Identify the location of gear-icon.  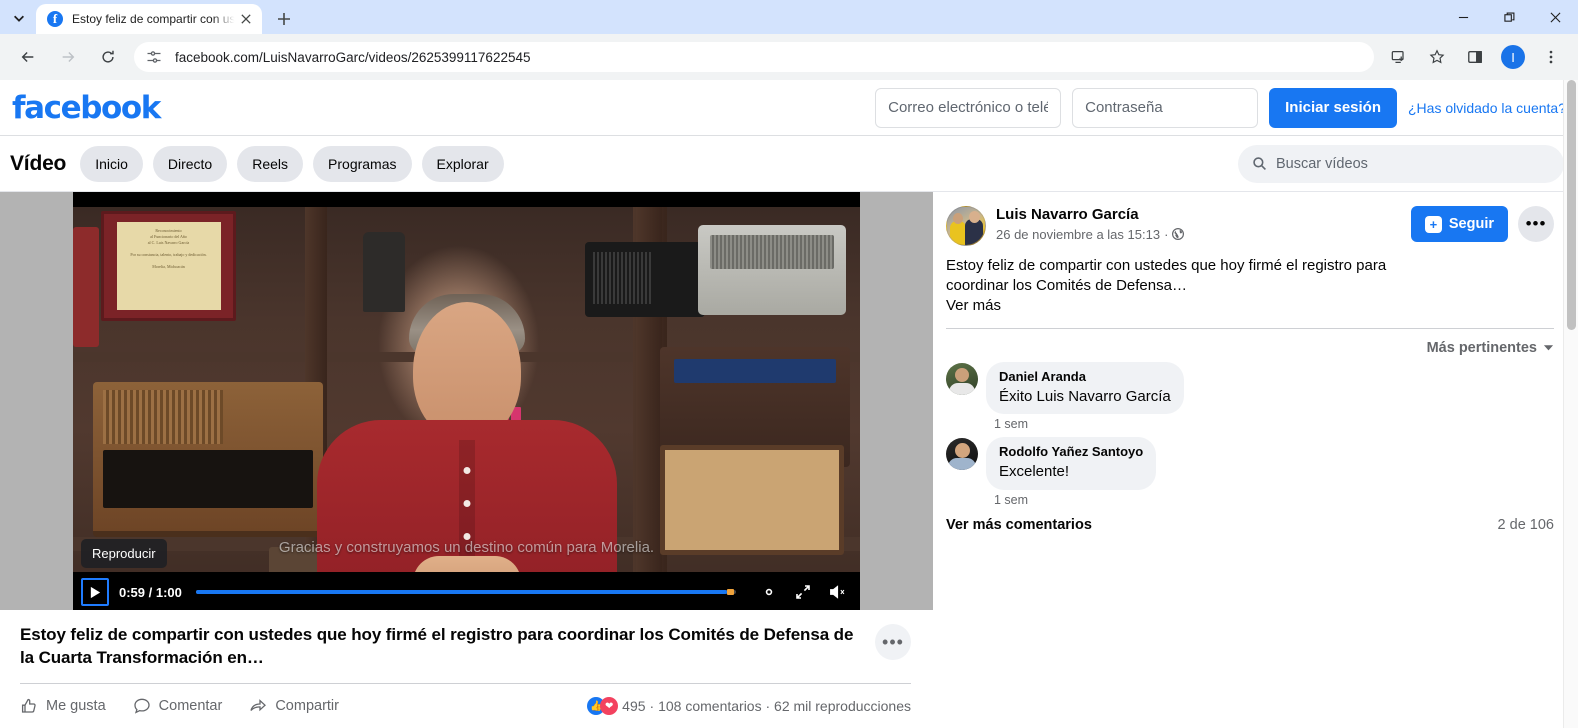
(769, 592).